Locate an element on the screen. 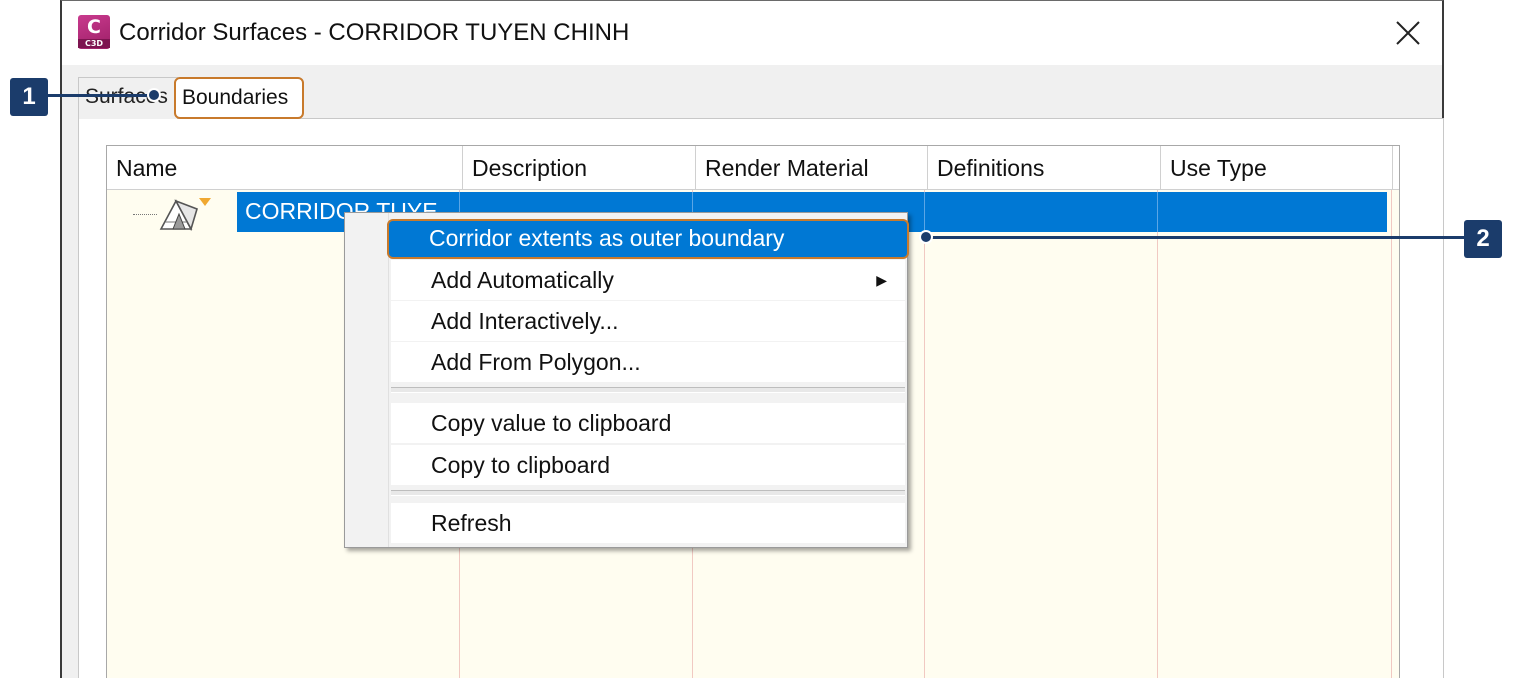  tab-surfaces: Surfaces is located at coordinates (128, 98).